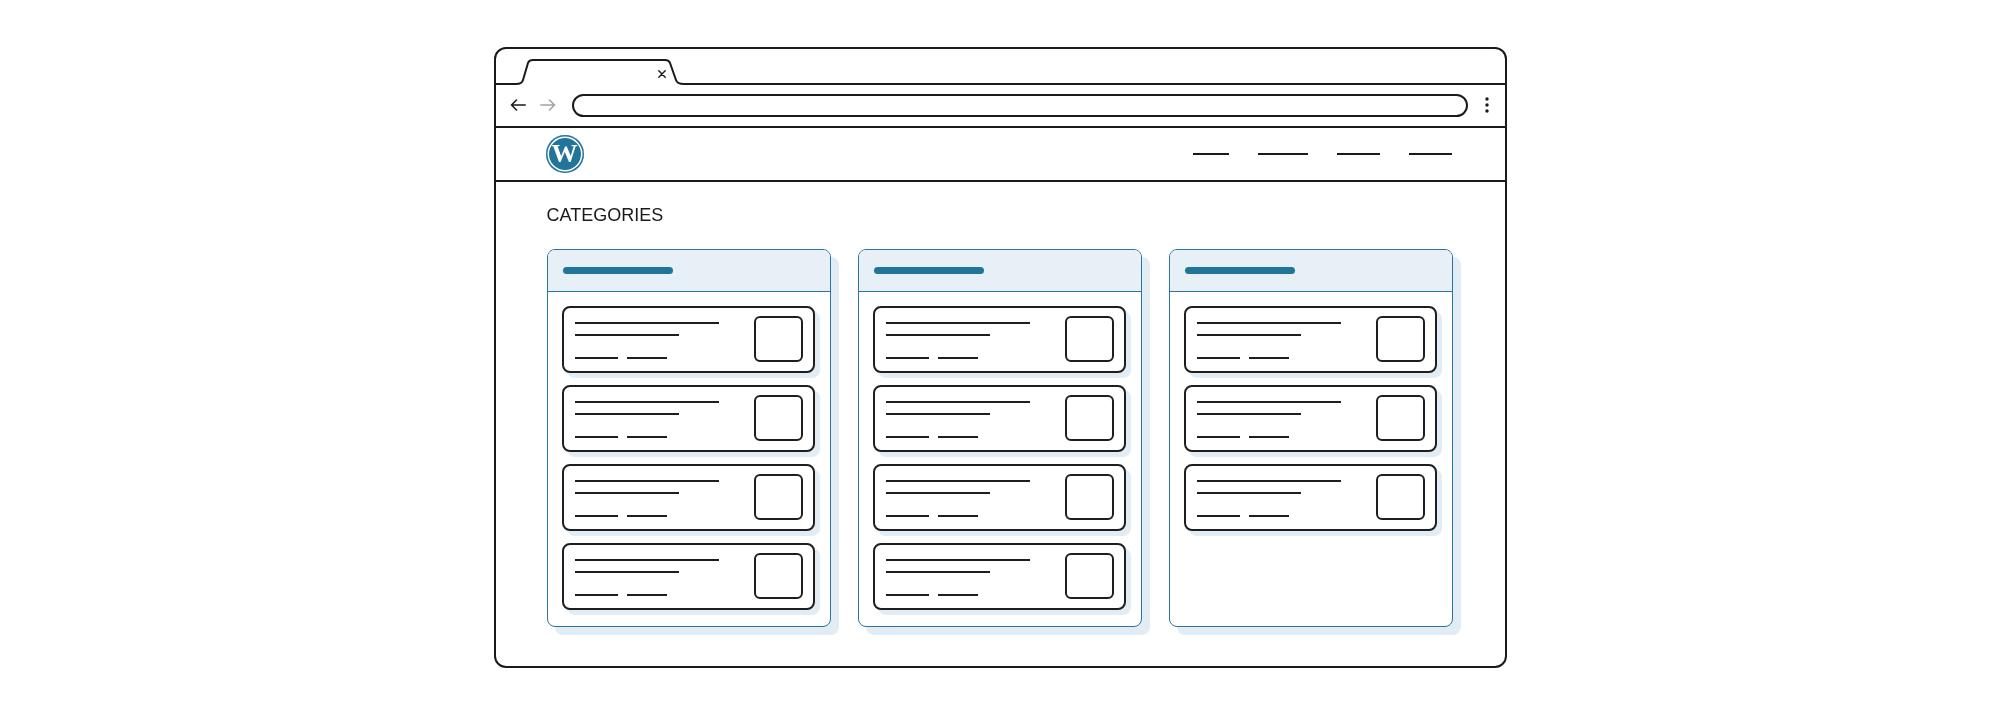 Image resolution: width=2000 pixels, height=714 pixels. What do you see at coordinates (564, 153) in the screenshot?
I see `site-logo: W` at bounding box center [564, 153].